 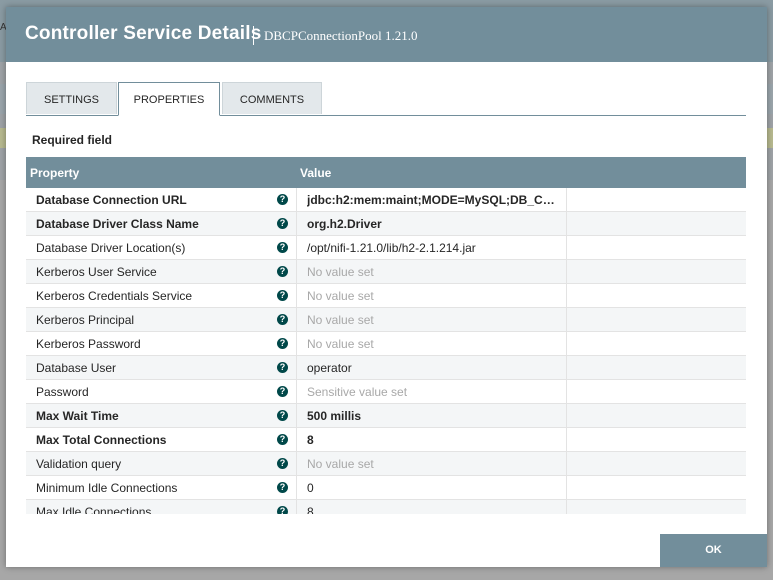 What do you see at coordinates (76, 368) in the screenshot?
I see `property-name: Database User` at bounding box center [76, 368].